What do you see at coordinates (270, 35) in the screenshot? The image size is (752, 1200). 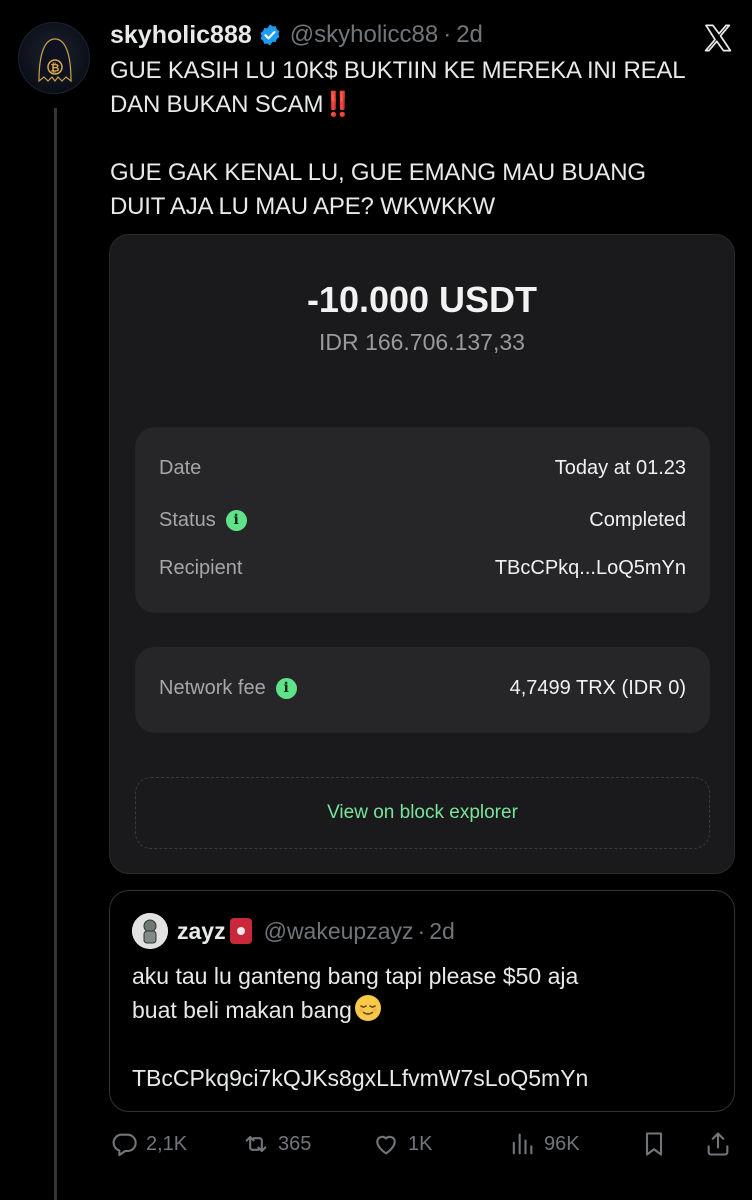 I see `verified-badge-icon` at bounding box center [270, 35].